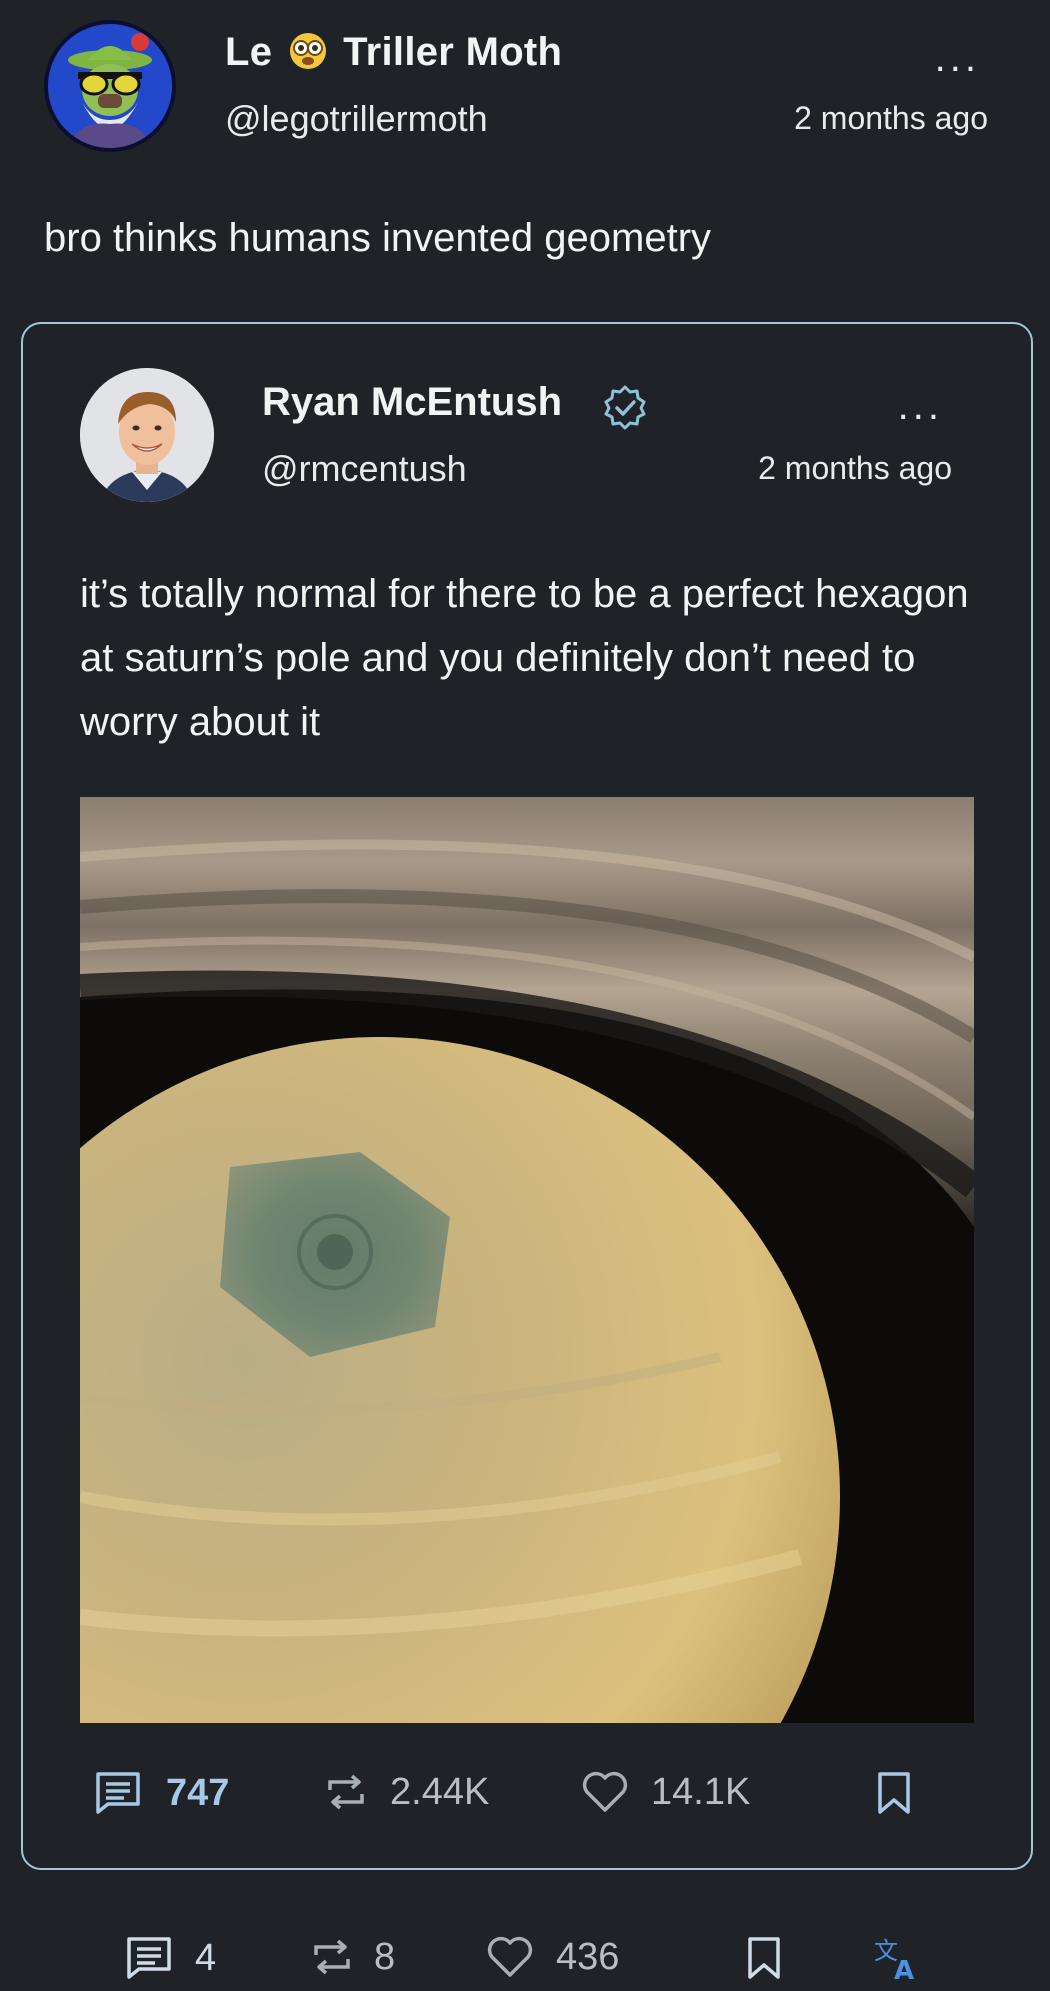  I want to click on quoted-bookmark-button, so click(894, 1793).